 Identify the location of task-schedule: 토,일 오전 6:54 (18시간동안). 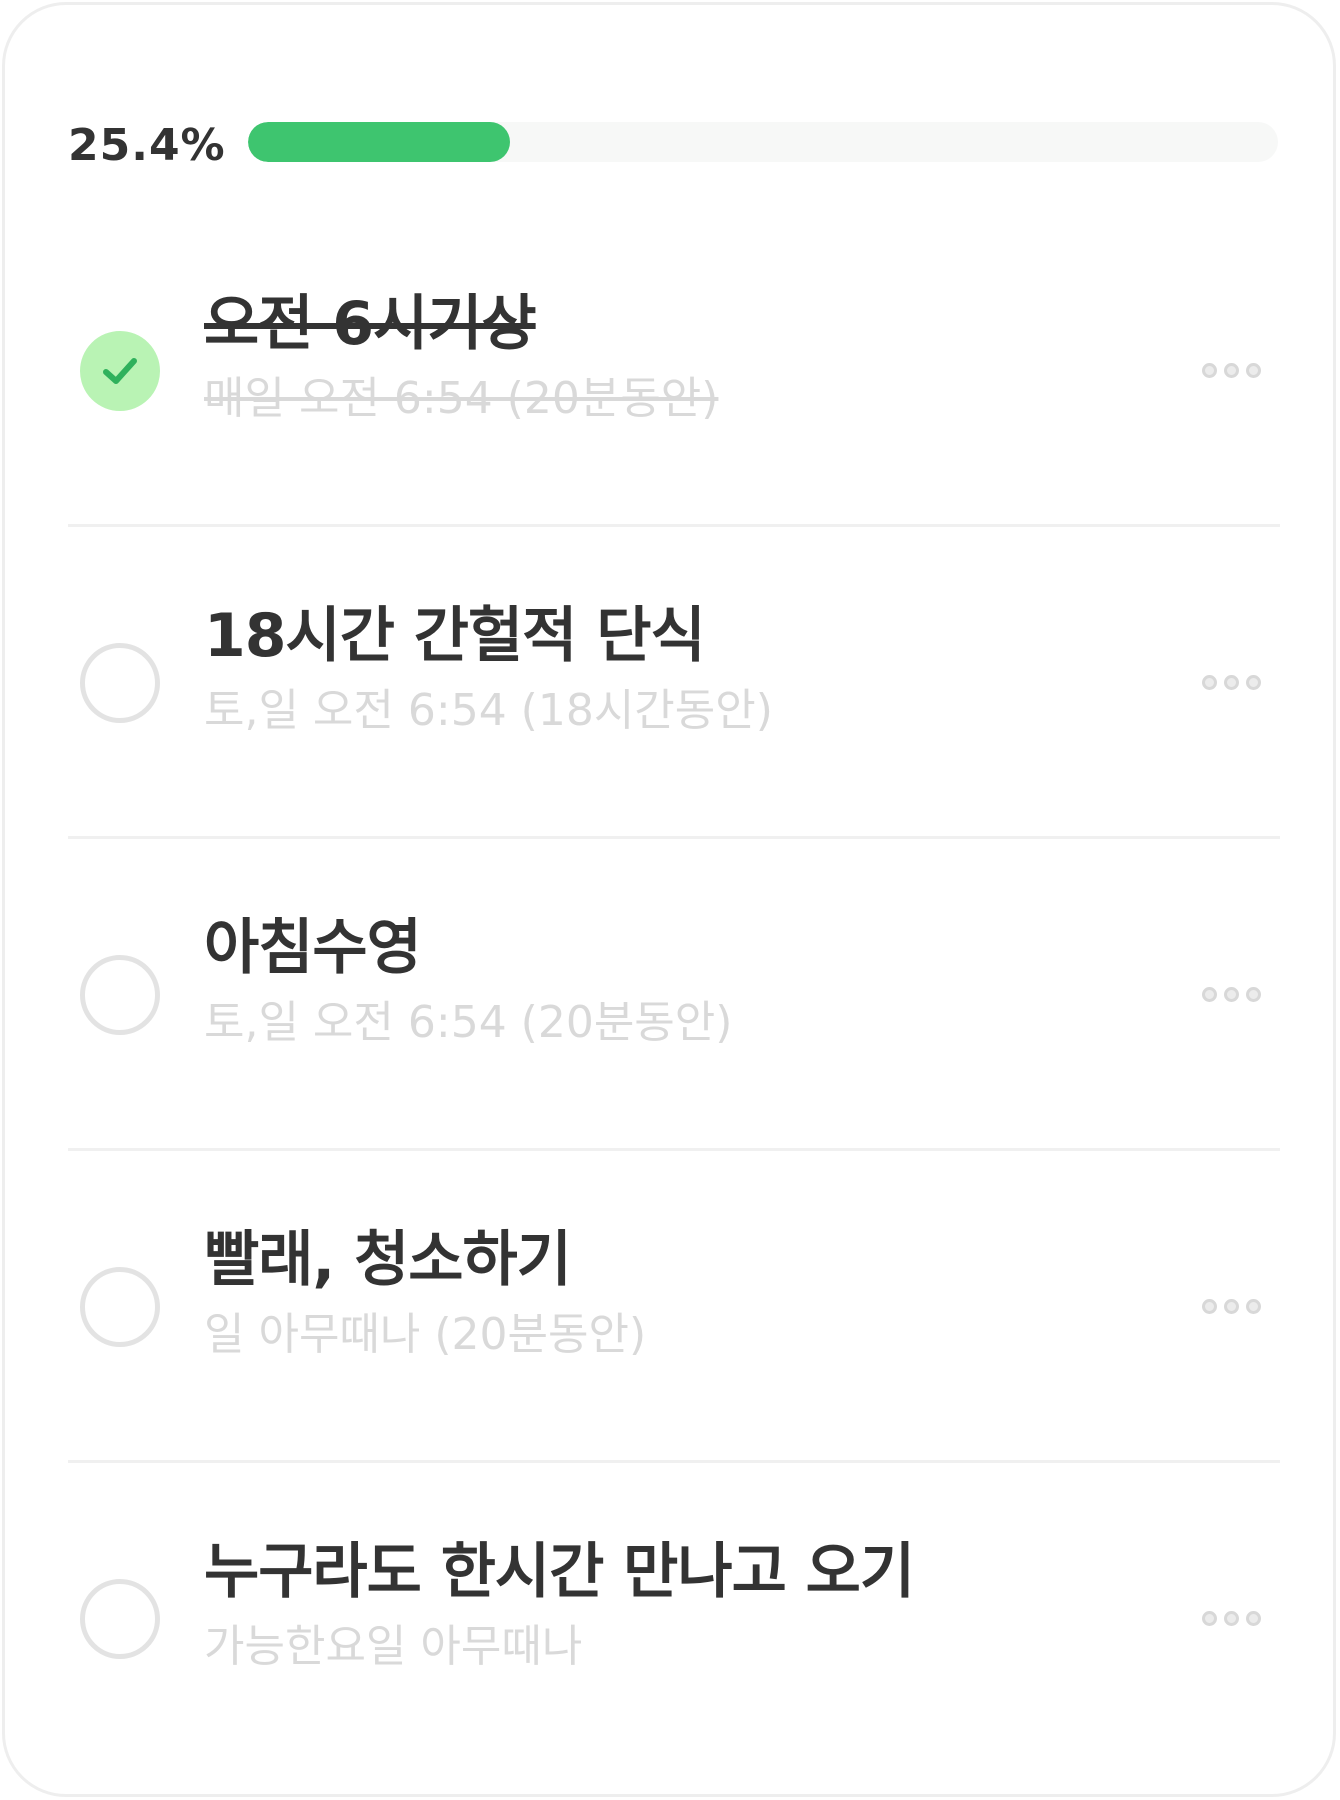
(488, 710).